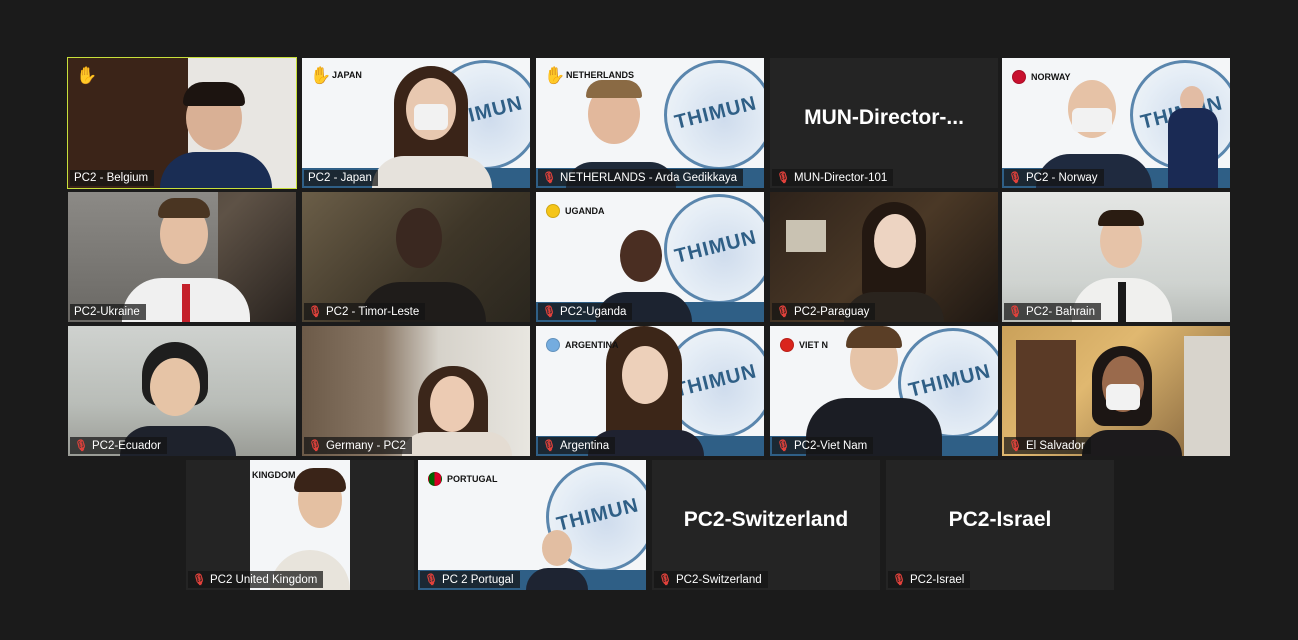 This screenshot has width=1298, height=640. I want to click on video-tile-portugal: THIMUN PORTUGAL 🎙 PC 2 Portugal, so click(532, 525).